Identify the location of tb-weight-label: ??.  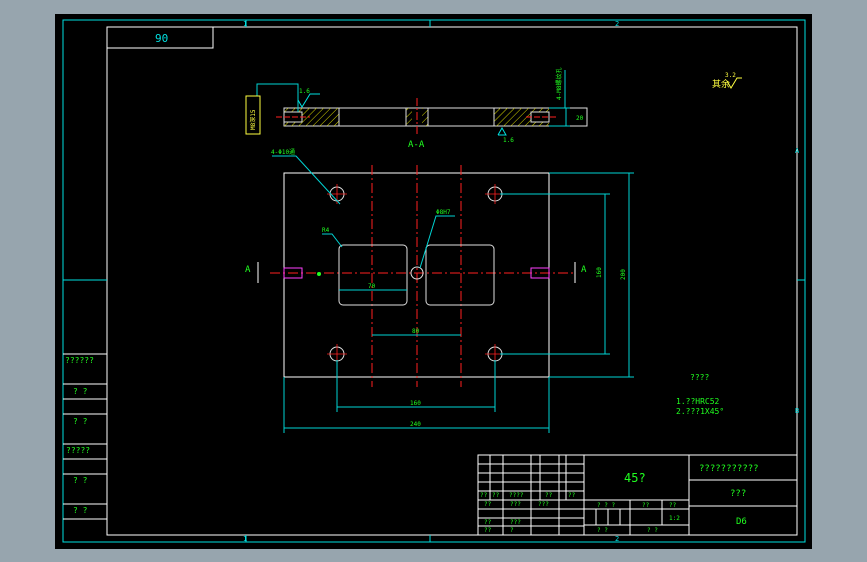
(646, 505).